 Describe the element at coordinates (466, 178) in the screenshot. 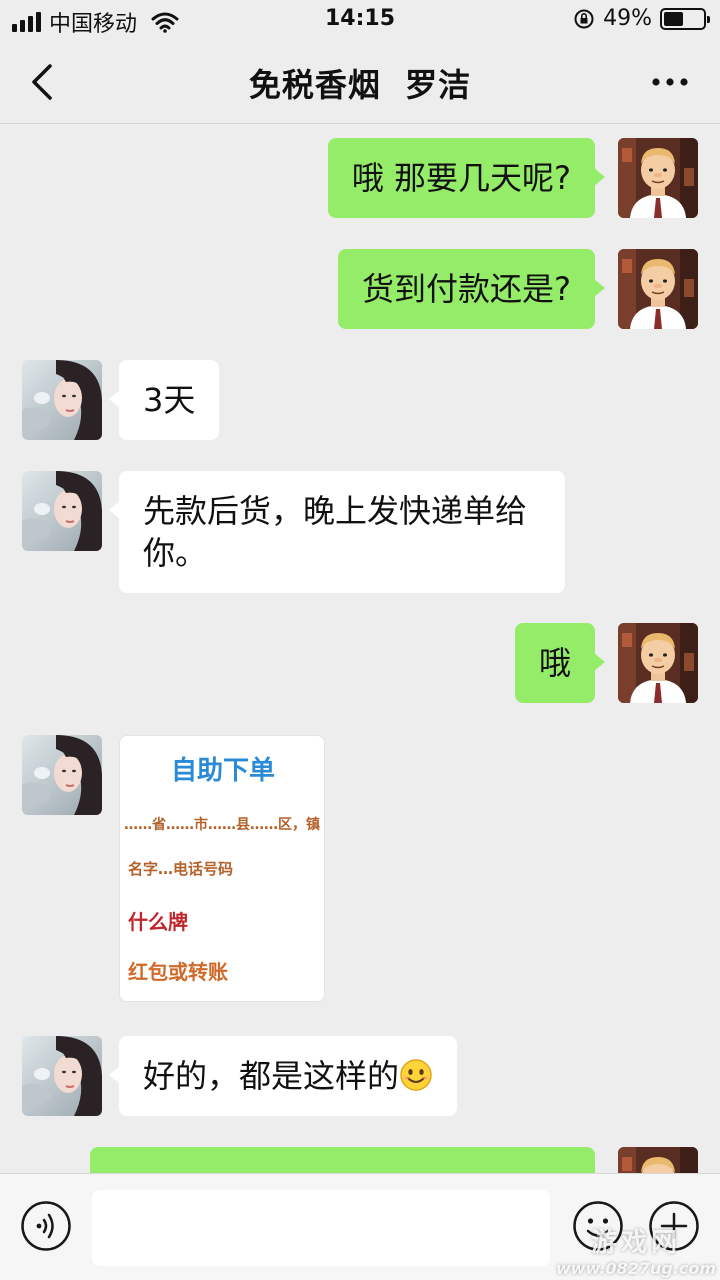

I see `outgoing-message-bubble: 哦 那要几天呢?` at that location.